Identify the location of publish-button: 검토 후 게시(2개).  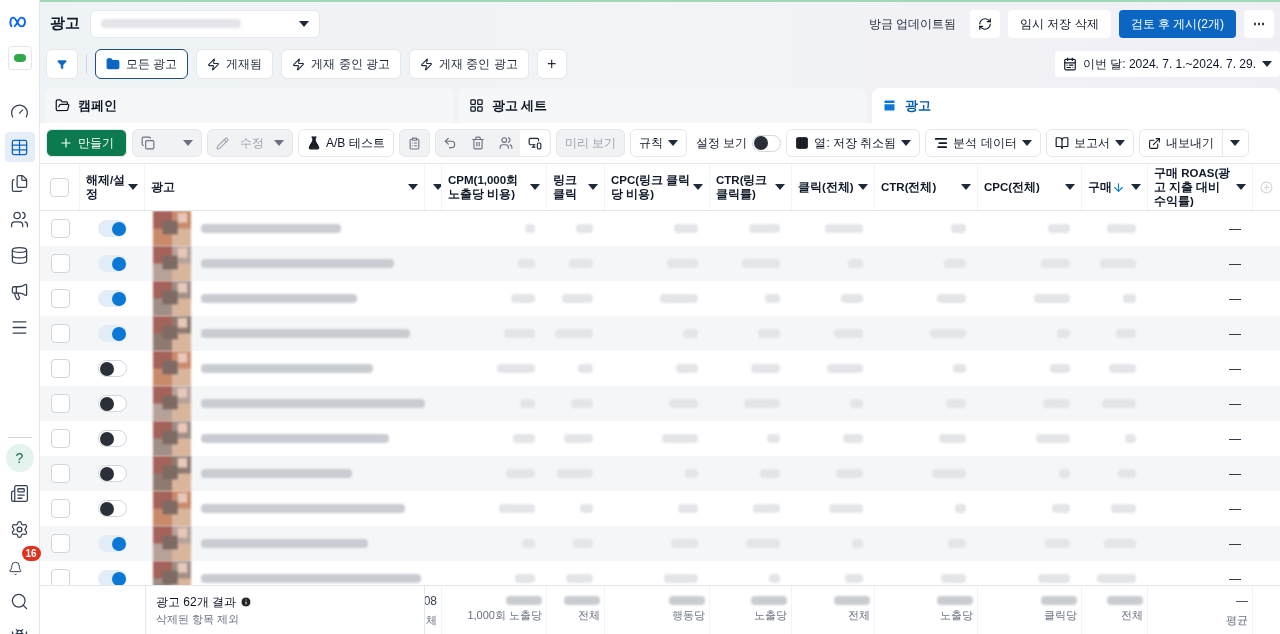
(1177, 23).